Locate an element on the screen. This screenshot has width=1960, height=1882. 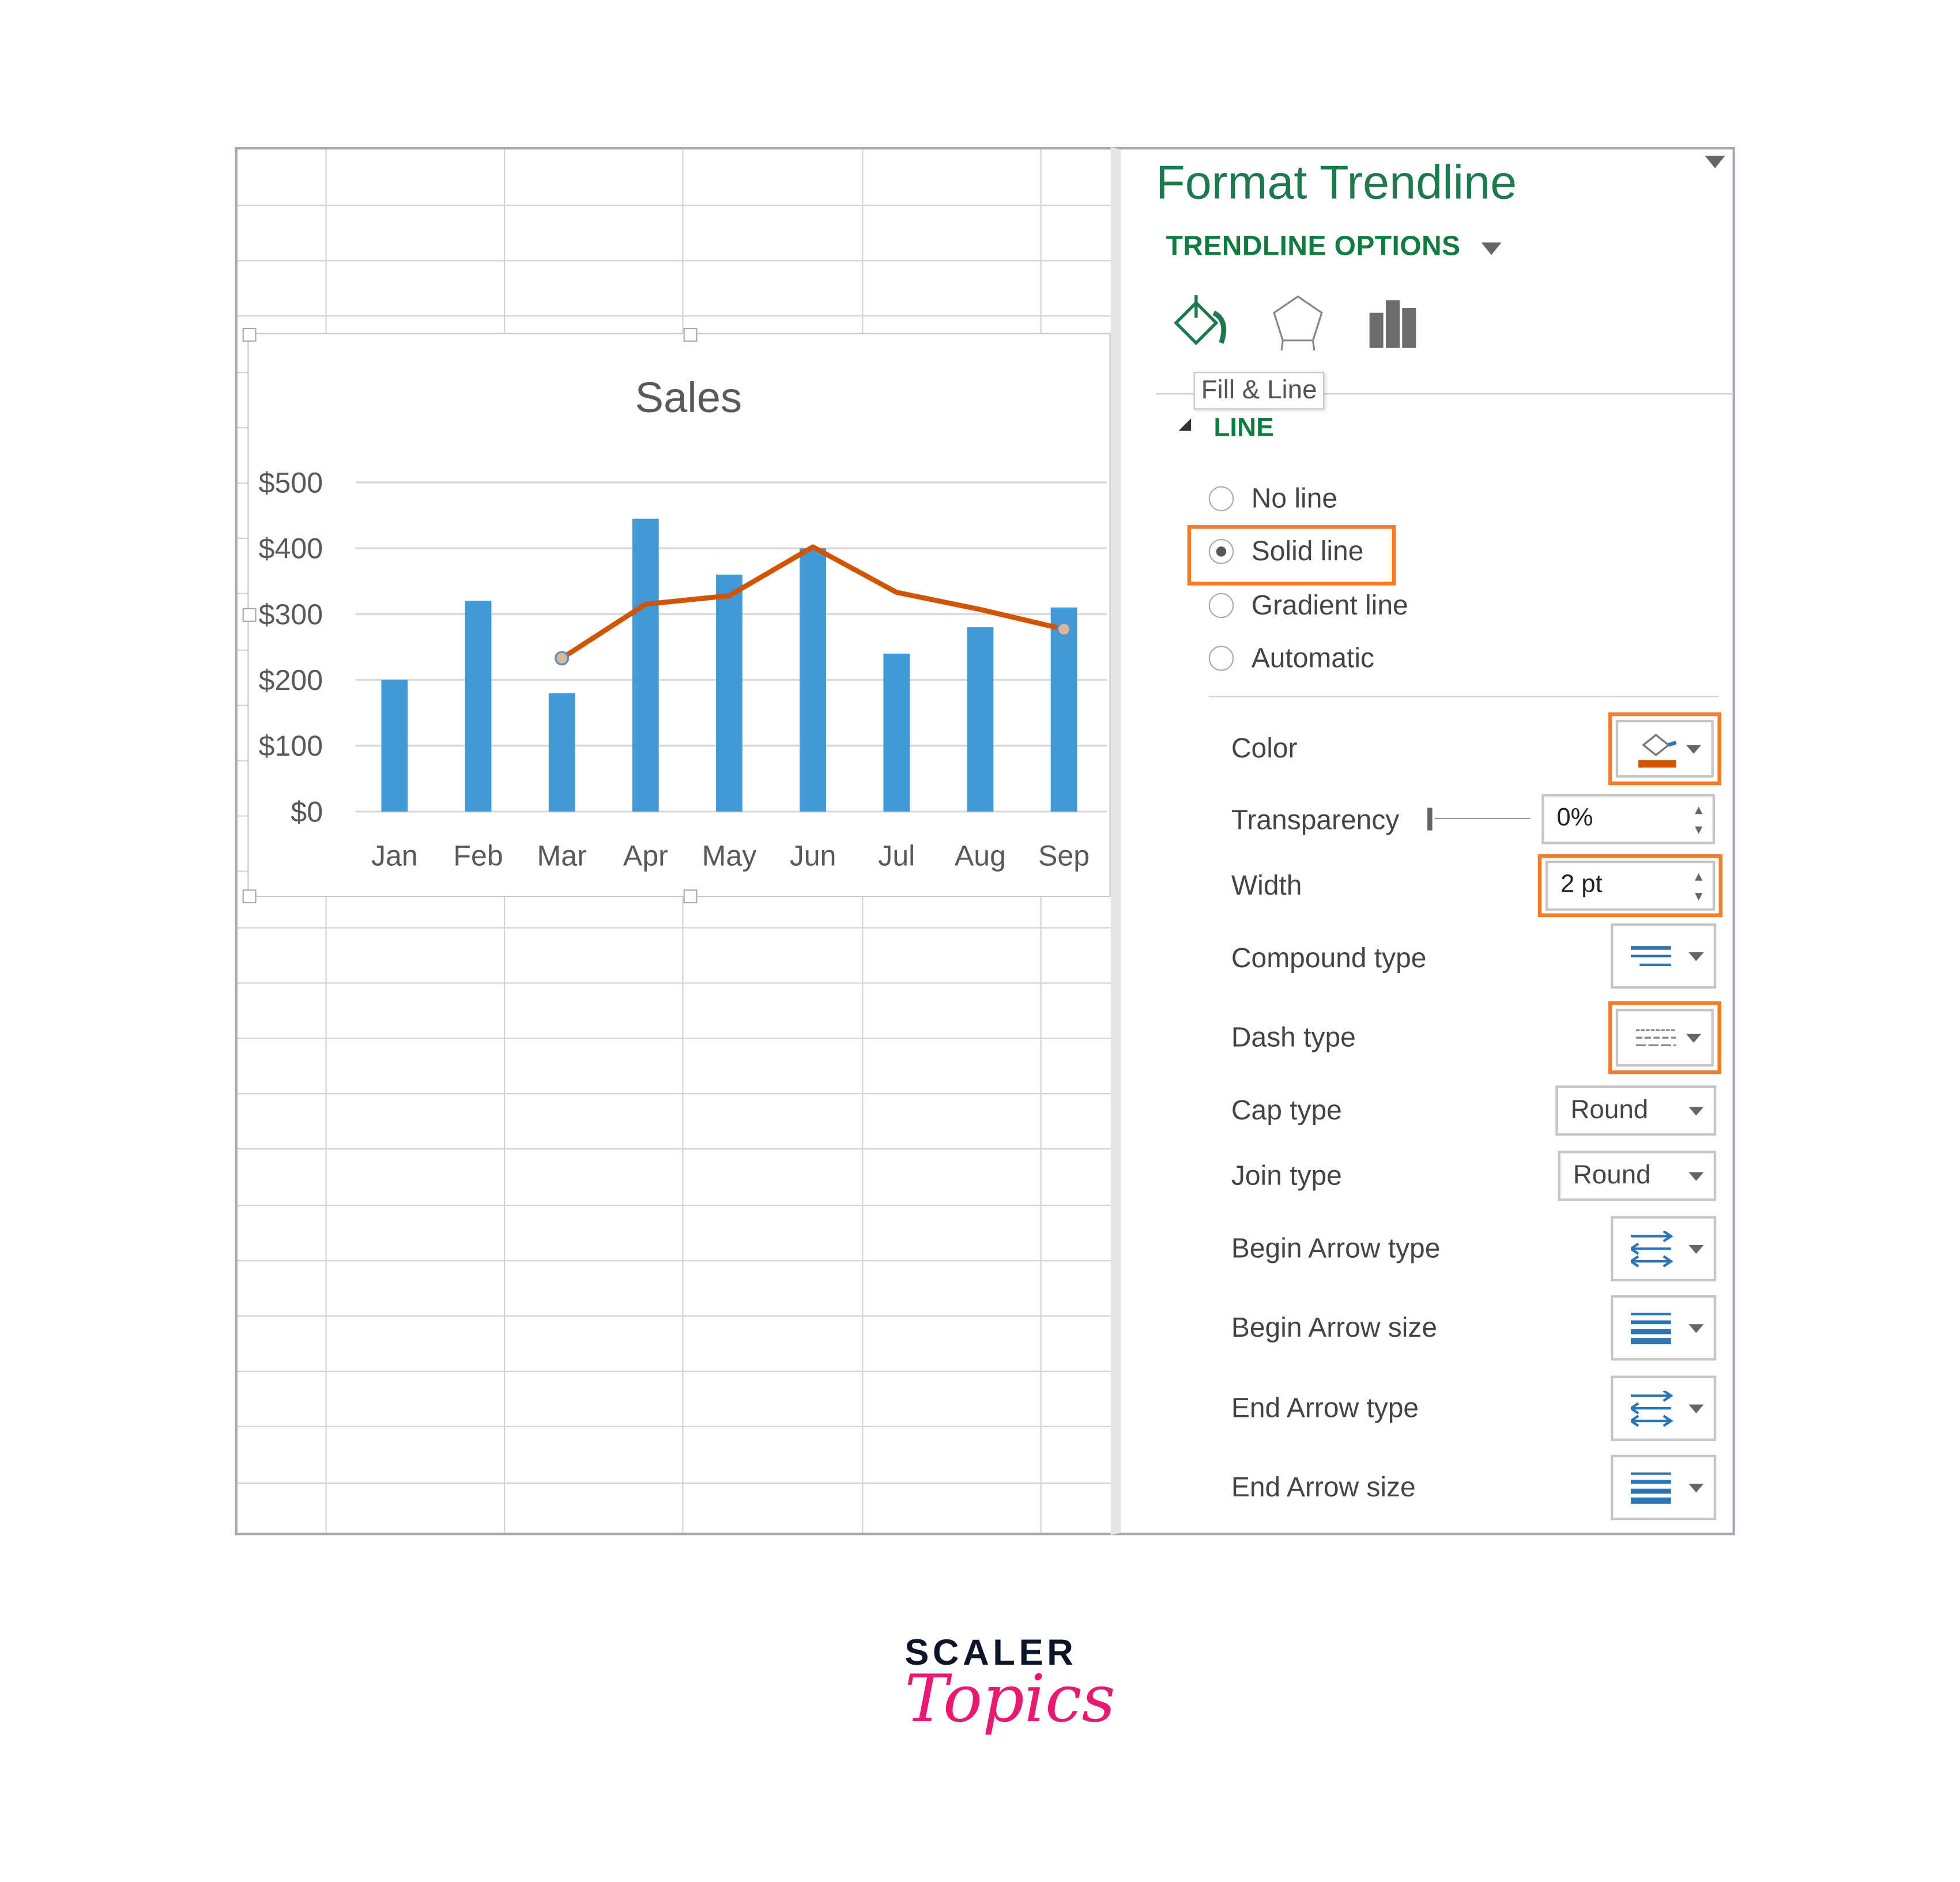
tab-effects is located at coordinates (1297, 326).